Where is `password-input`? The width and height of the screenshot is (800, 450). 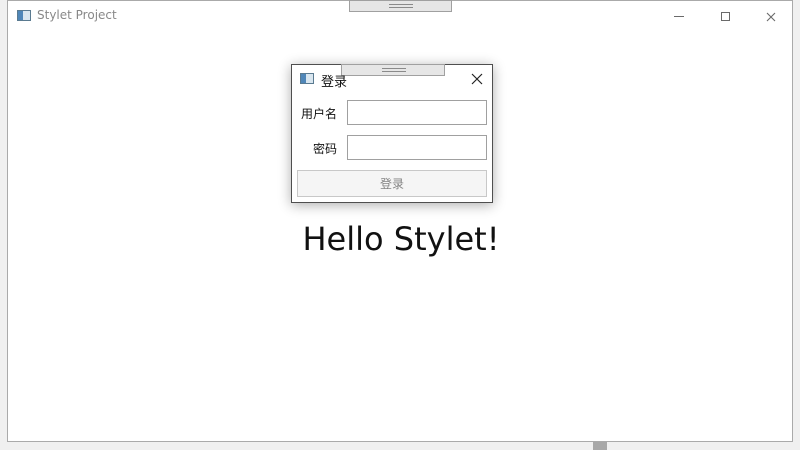 password-input is located at coordinates (417, 147).